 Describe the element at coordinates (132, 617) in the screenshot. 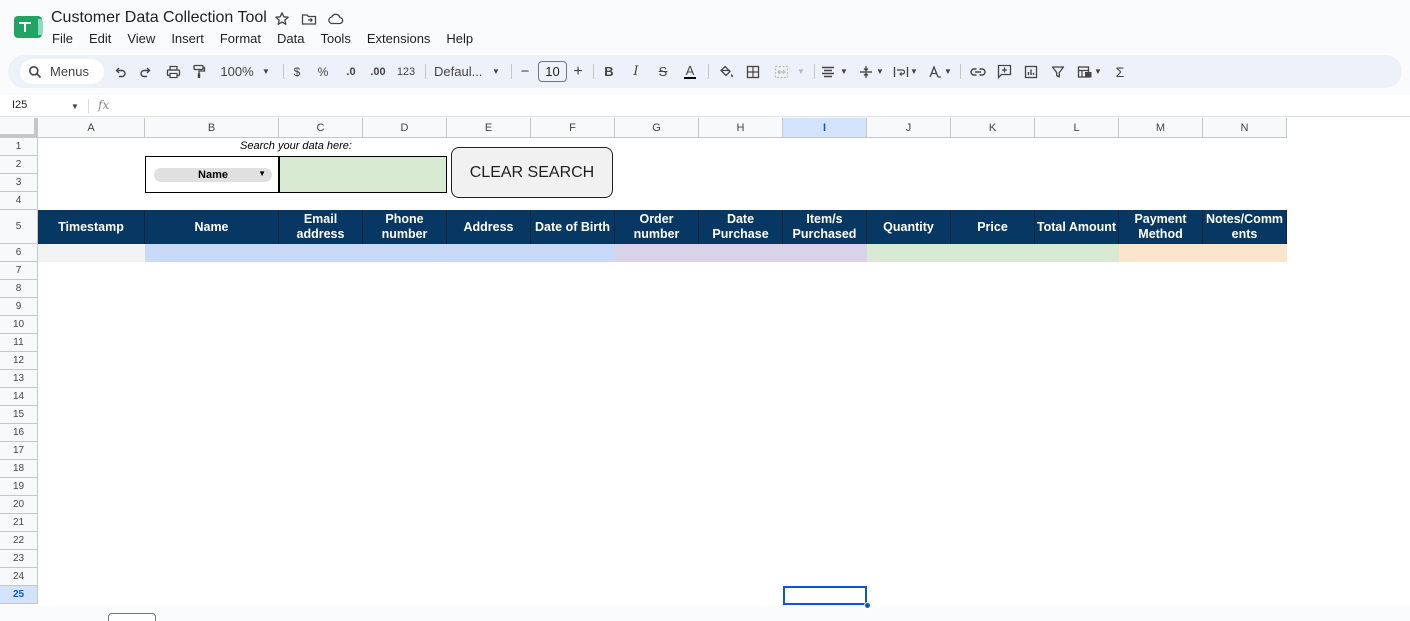

I see `sheet-tab` at that location.